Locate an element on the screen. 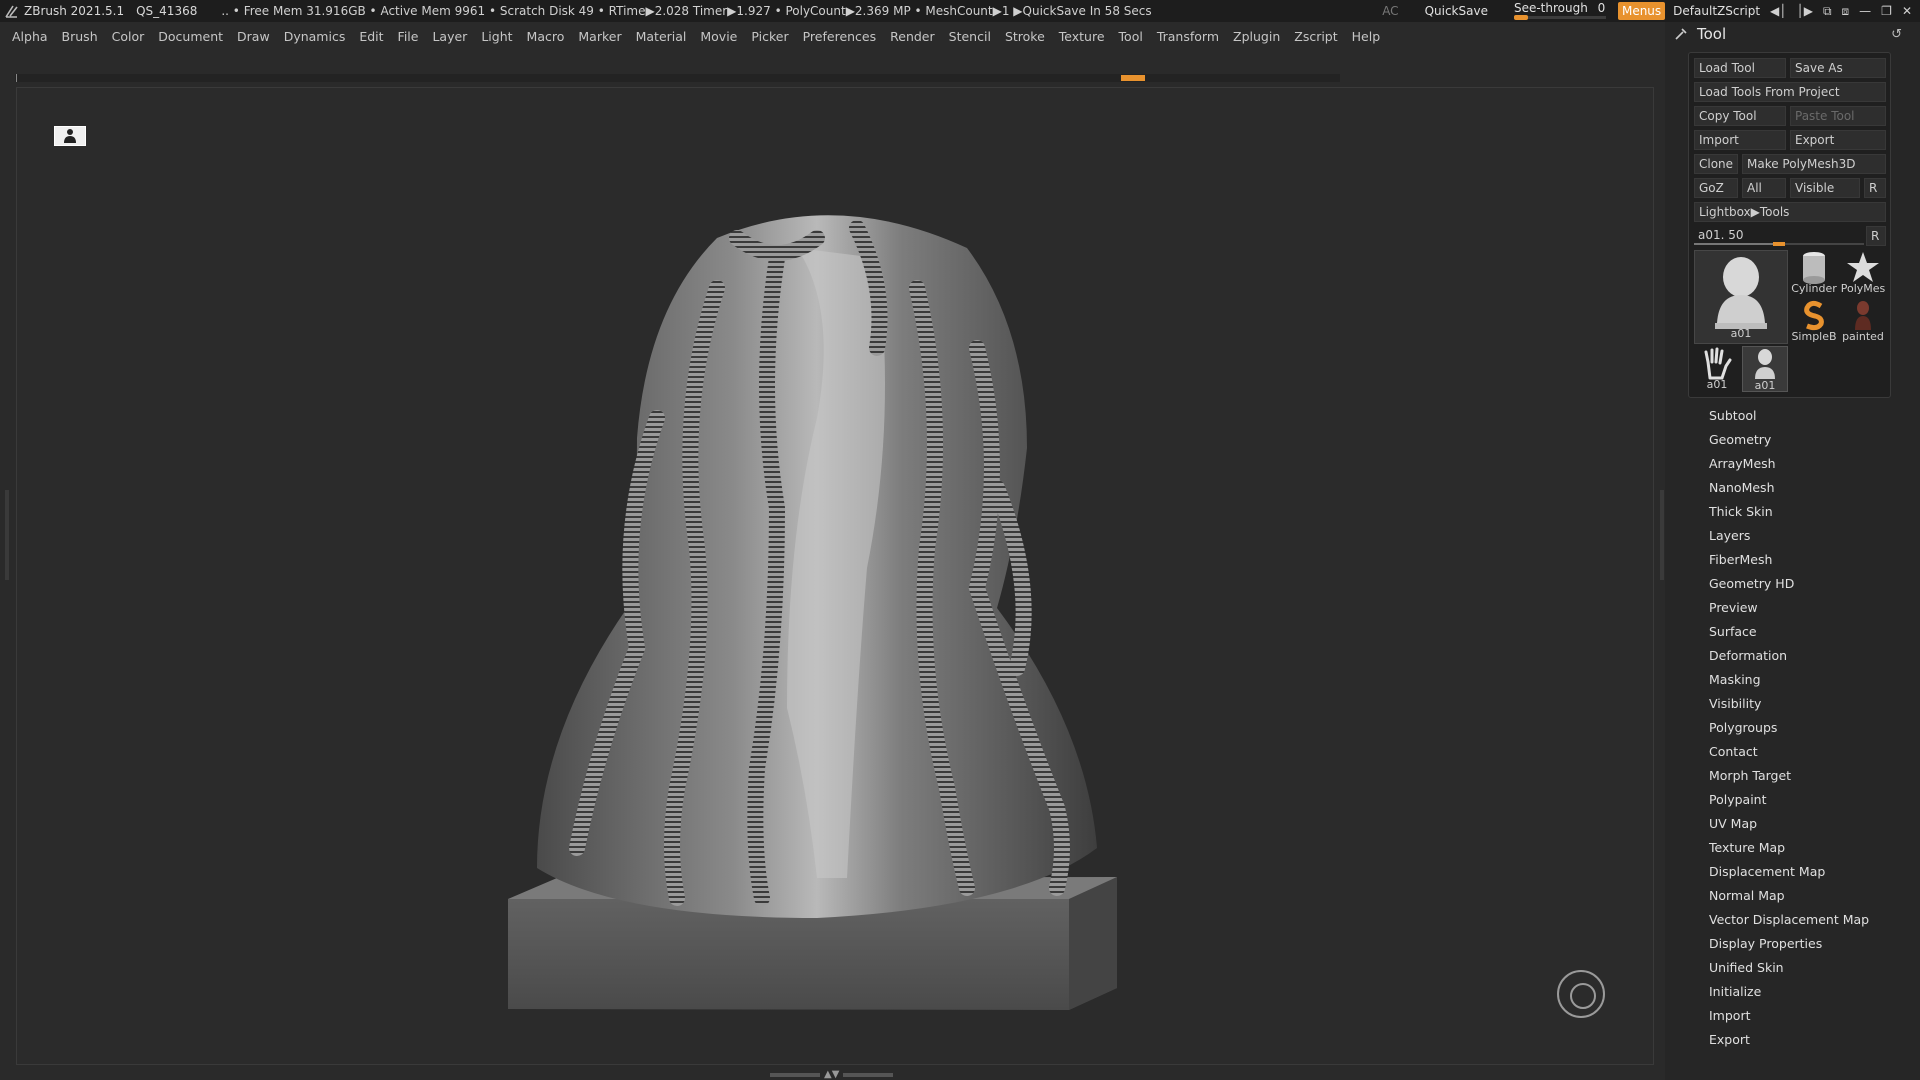 The width and height of the screenshot is (1920, 1080). subpalette-display-properties: Display Properties is located at coordinates (1809, 944).